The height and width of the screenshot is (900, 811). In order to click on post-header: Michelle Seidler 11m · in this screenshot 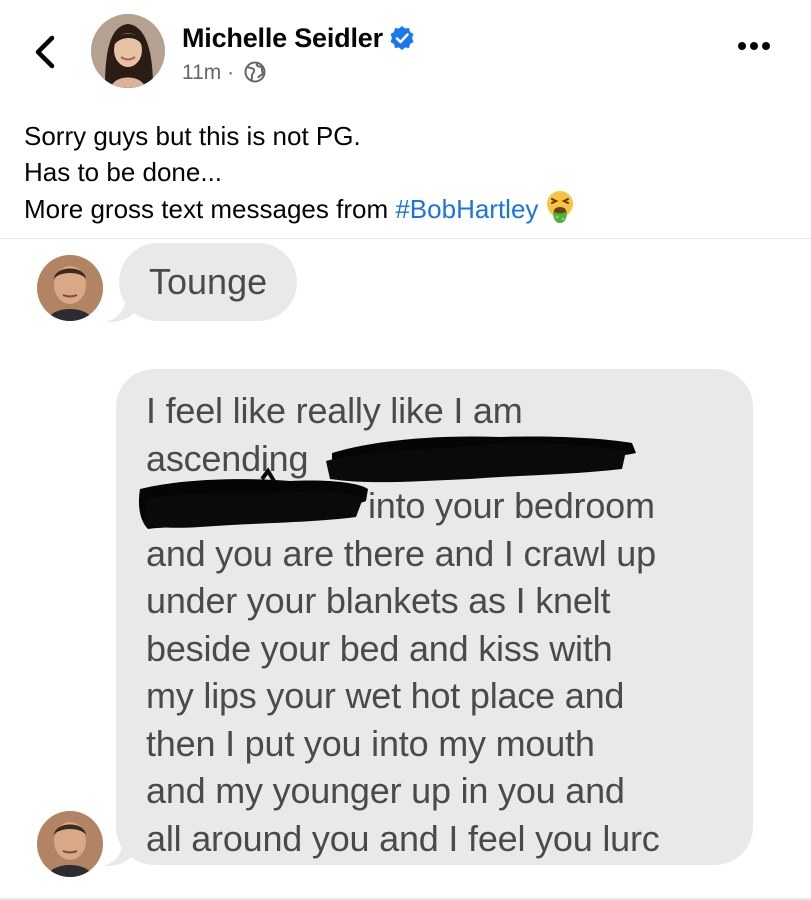, I will do `click(405, 54)`.